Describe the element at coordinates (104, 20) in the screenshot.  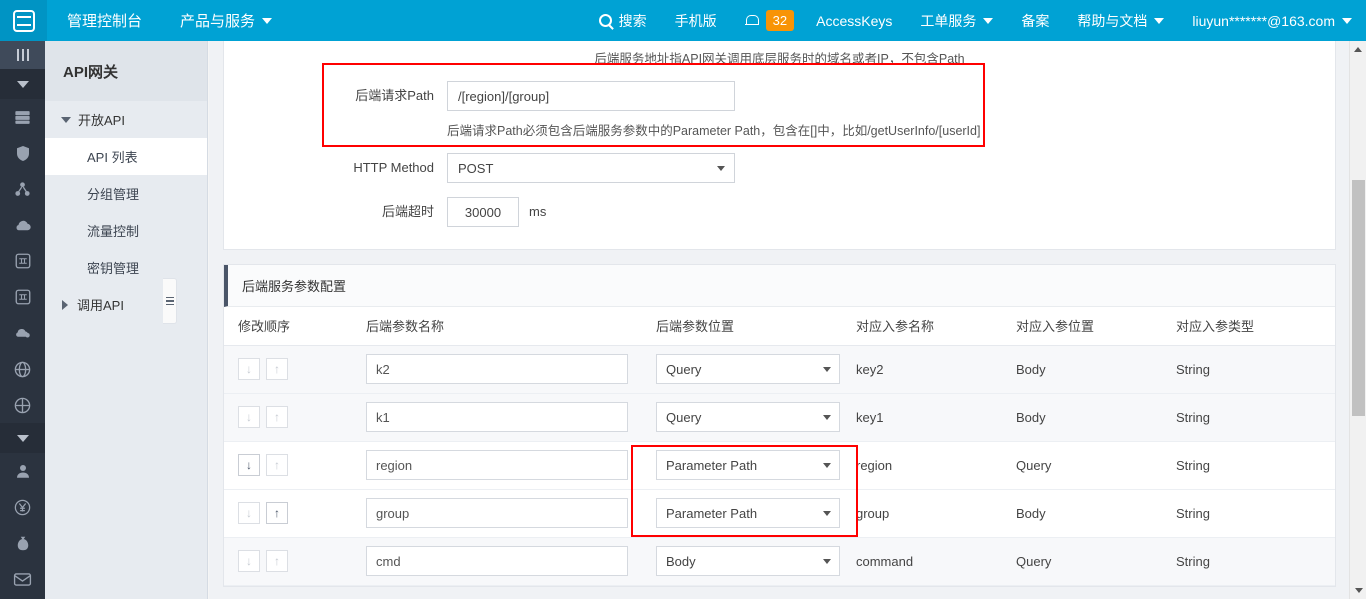
I see `header-console-link: 管理控制台` at that location.